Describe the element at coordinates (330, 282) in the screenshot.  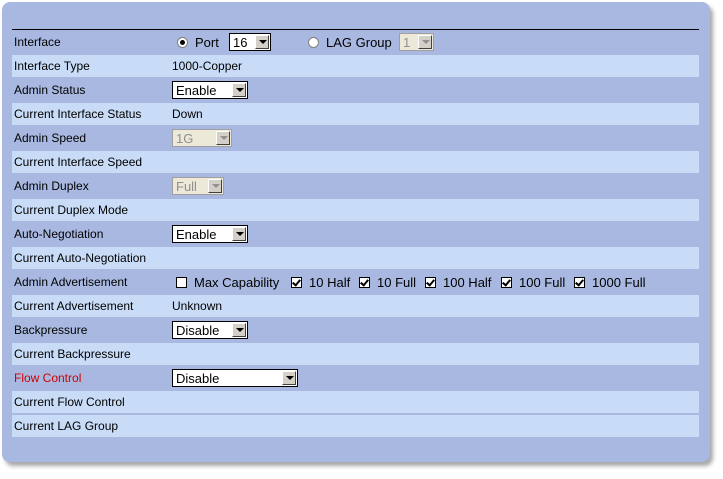
I see `10-half-label: 10 Half` at that location.